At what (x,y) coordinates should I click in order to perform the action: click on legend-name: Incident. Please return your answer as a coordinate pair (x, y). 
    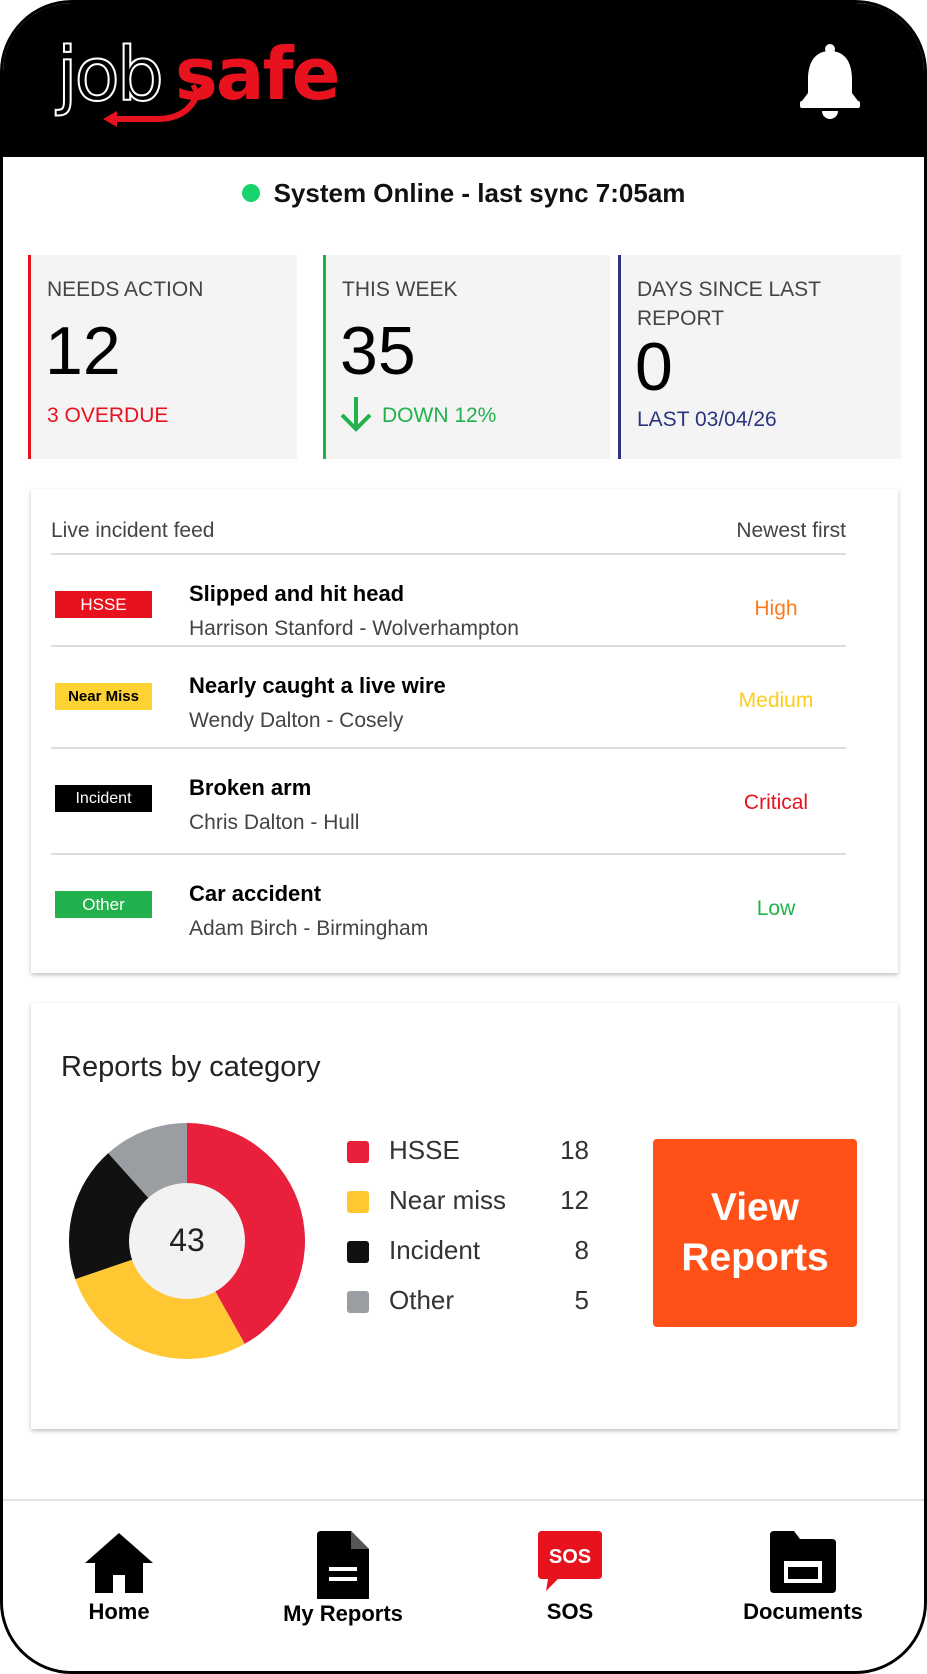
    Looking at the image, I should click on (435, 1250).